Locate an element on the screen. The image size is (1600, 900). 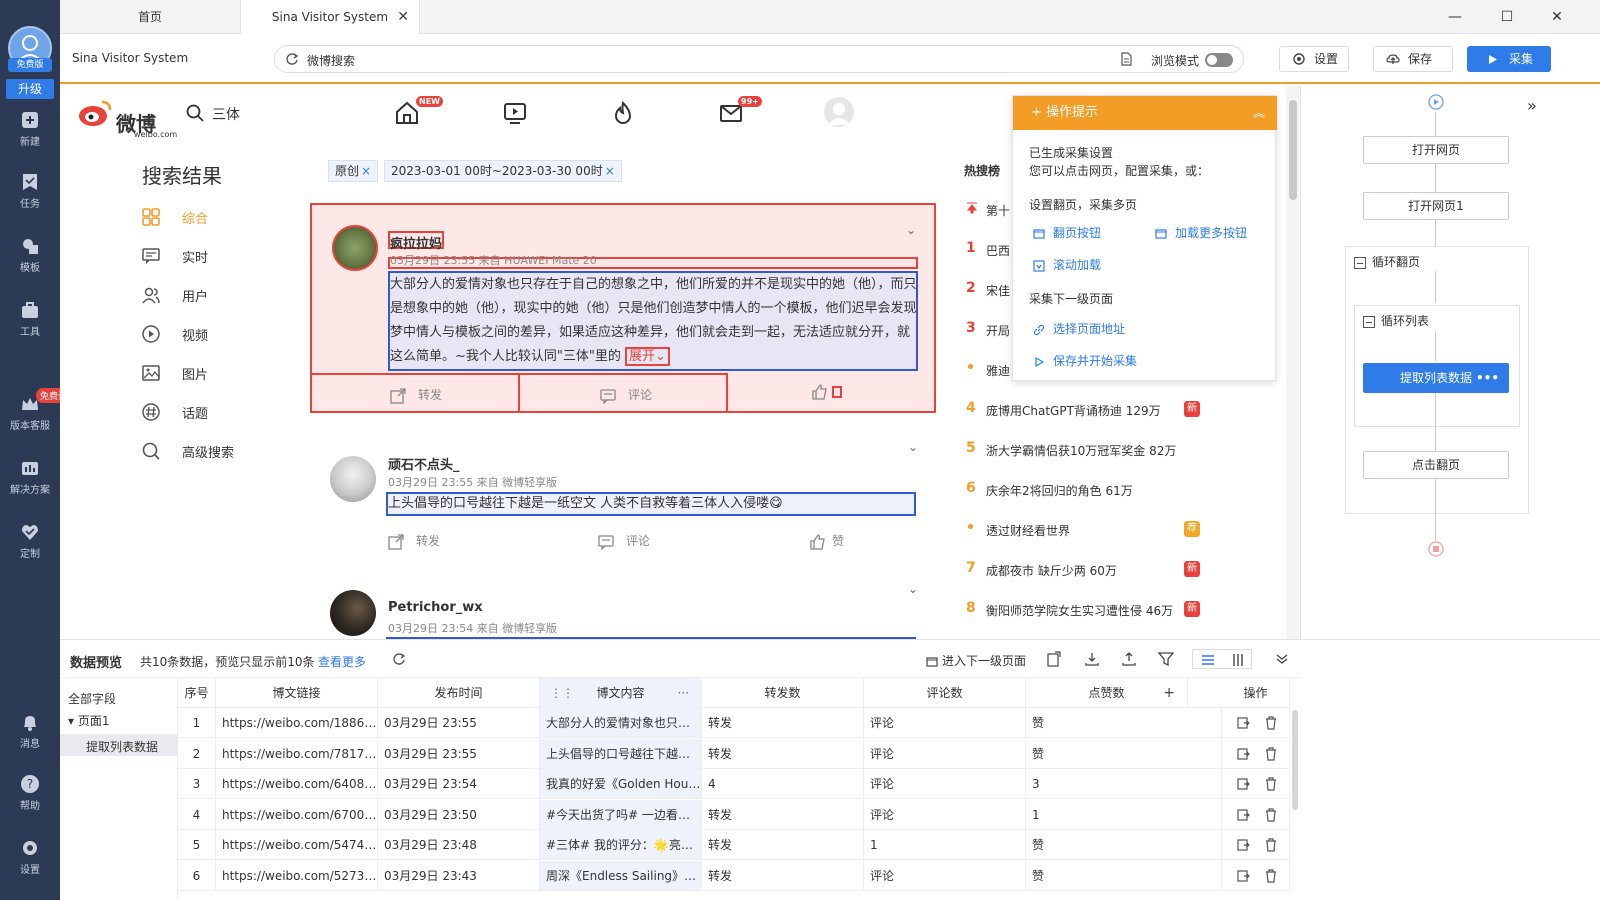
weibo-logo: 微博 weibo.com is located at coordinates (127, 118).